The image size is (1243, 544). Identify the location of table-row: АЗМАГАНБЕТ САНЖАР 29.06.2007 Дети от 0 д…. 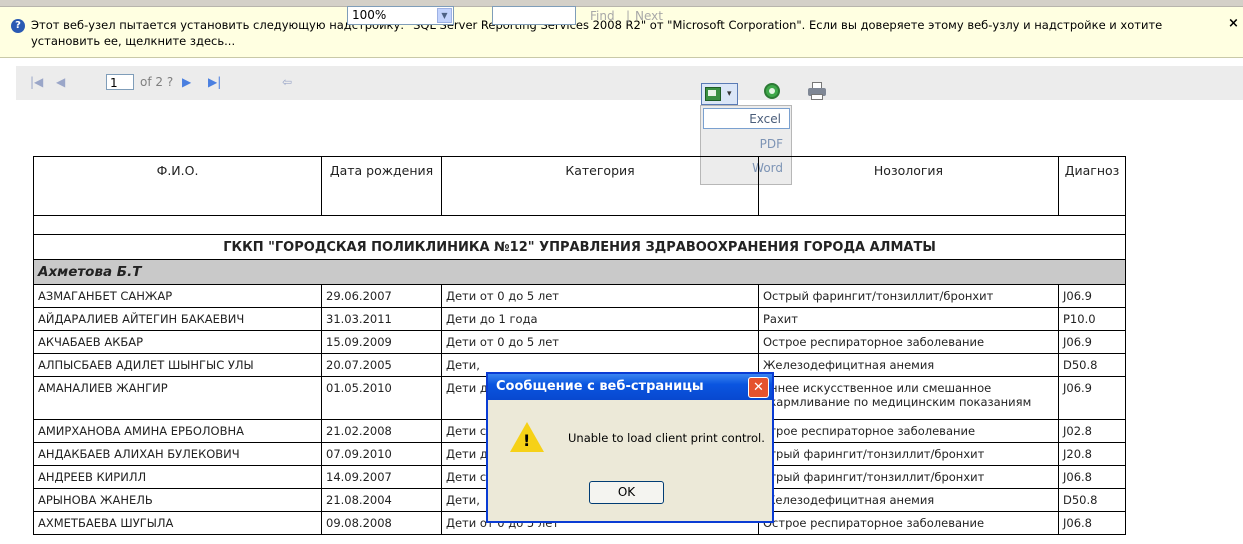
(579, 296).